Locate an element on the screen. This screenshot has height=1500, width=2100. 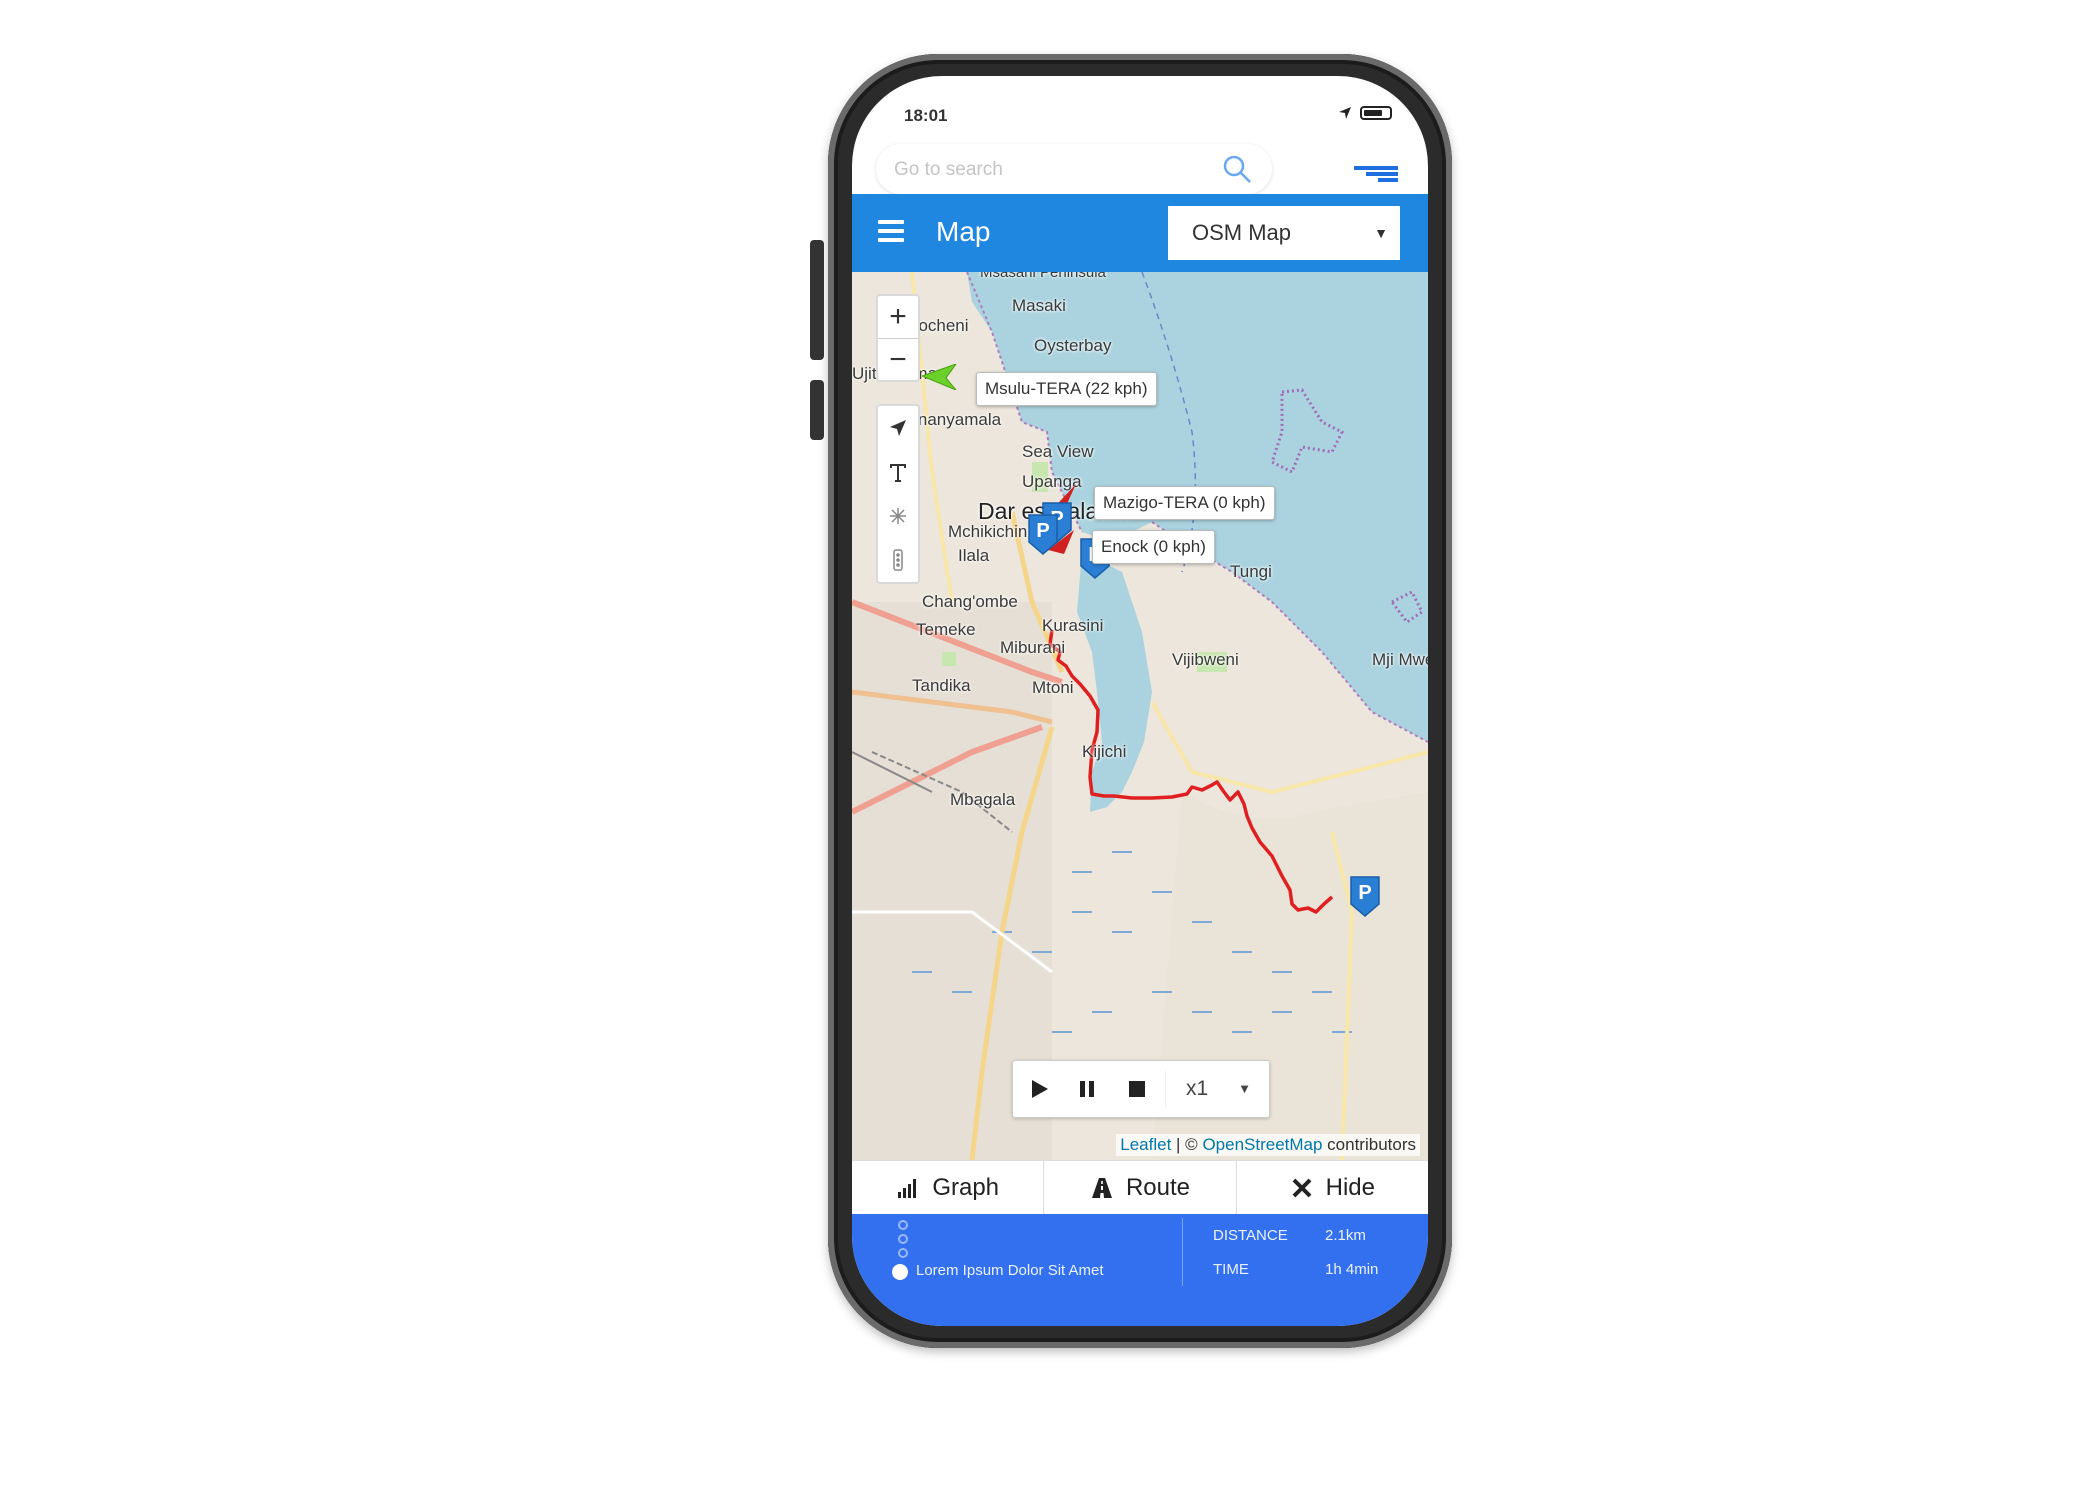
map-attribution: Leaflet | © OpenStreetMap contributors is located at coordinates (1268, 1145).